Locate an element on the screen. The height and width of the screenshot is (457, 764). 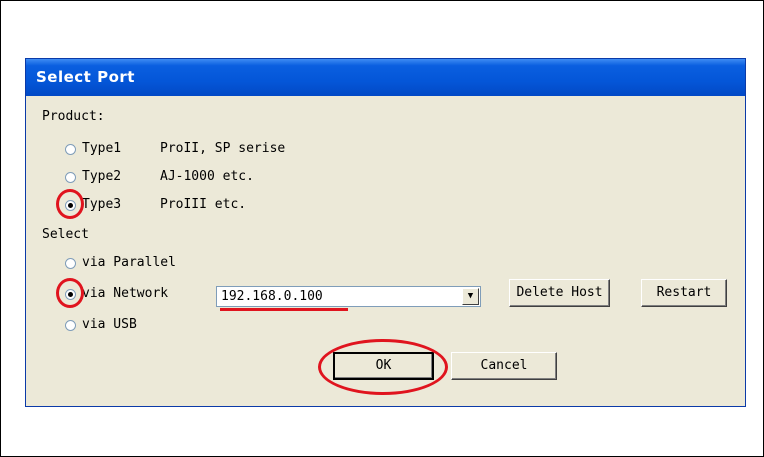
type3-highlight-circle is located at coordinates (70, 204).